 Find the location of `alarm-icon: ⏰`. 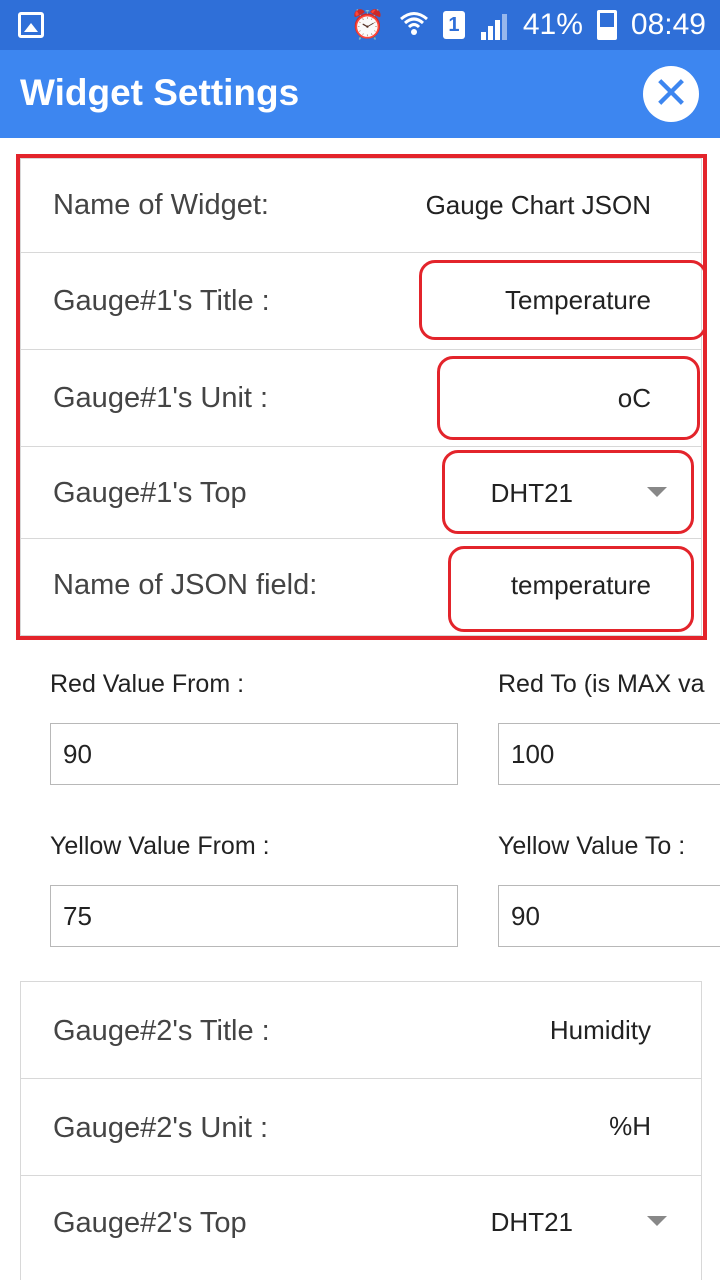

alarm-icon: ⏰ is located at coordinates (367, 24).